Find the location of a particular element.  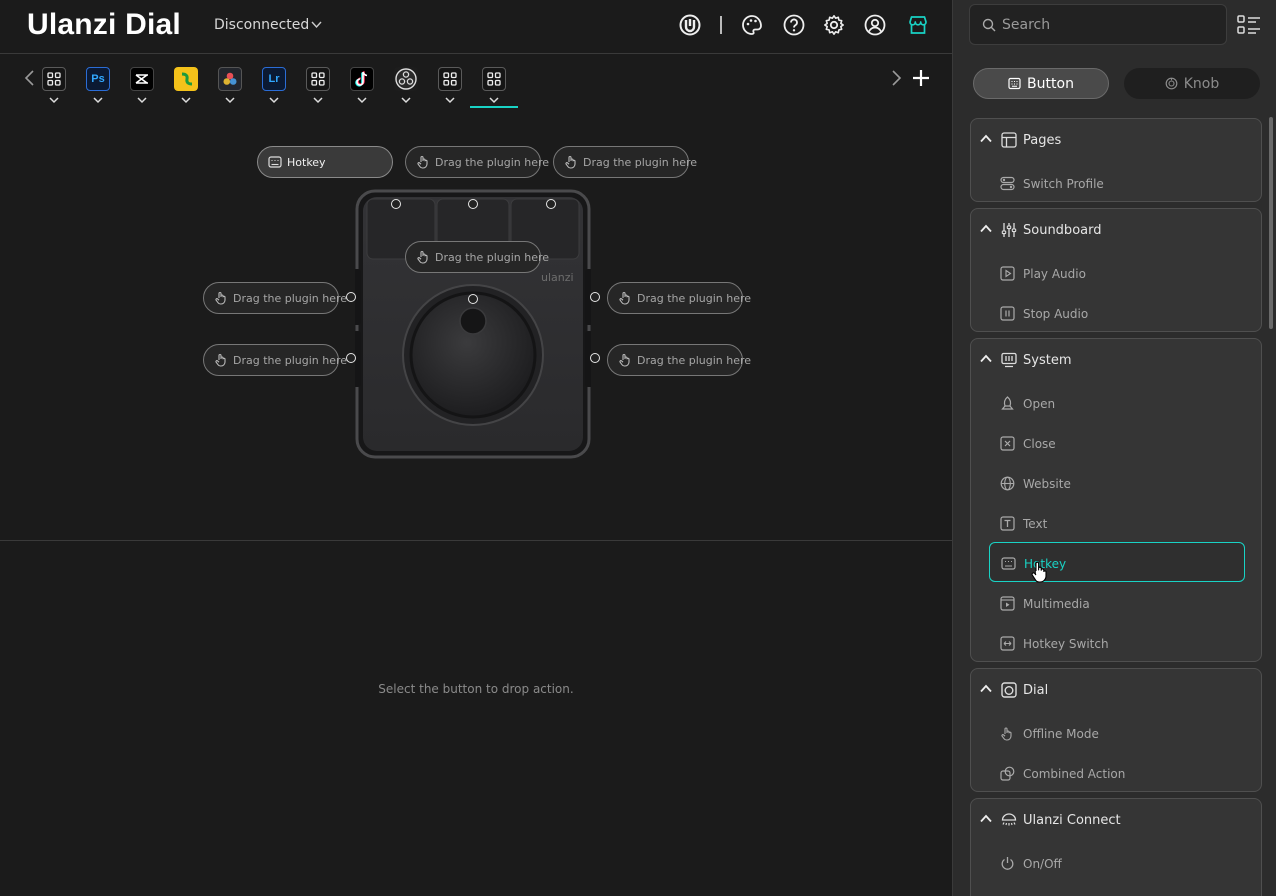

profile-tab-obs is located at coordinates (406, 89).